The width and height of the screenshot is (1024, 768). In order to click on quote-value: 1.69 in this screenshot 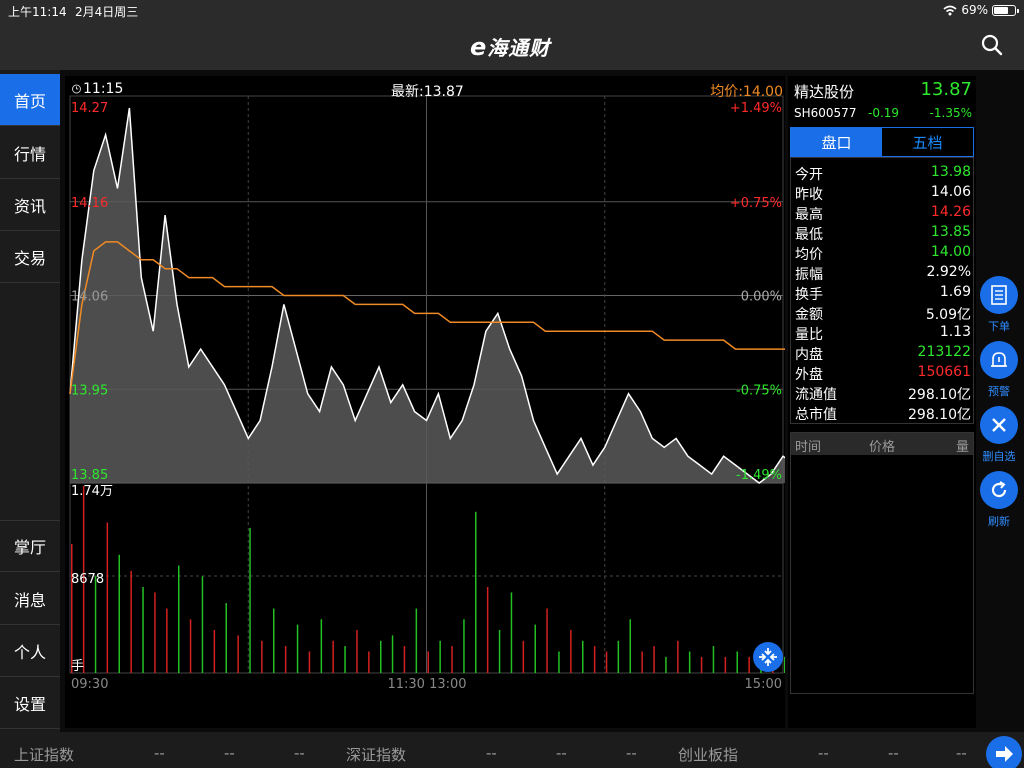, I will do `click(955, 292)`.